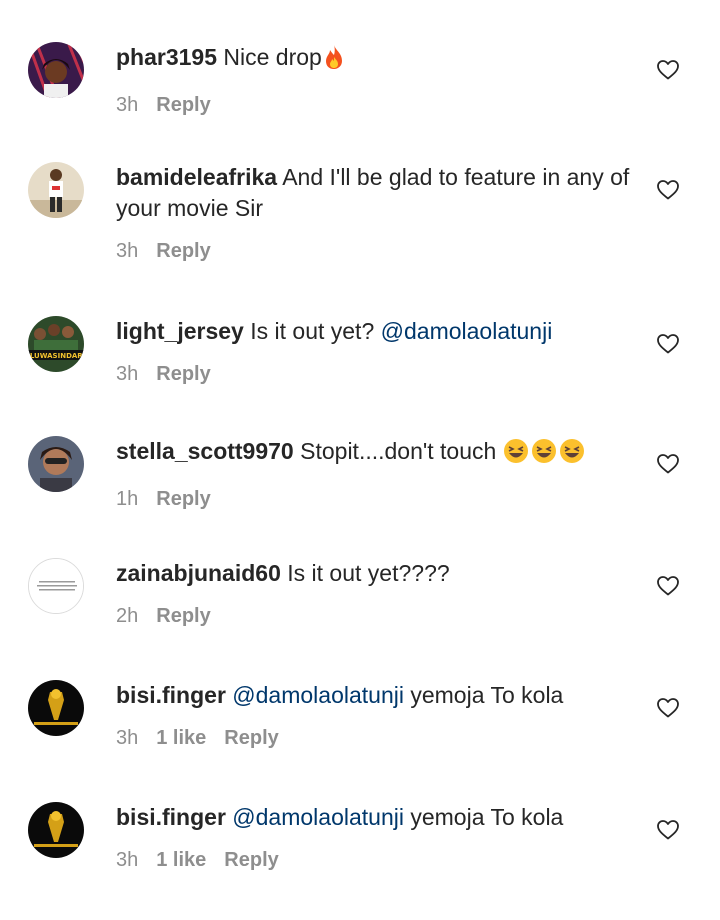  What do you see at coordinates (196, 177) in the screenshot?
I see `comment-username: bamideleafrika` at bounding box center [196, 177].